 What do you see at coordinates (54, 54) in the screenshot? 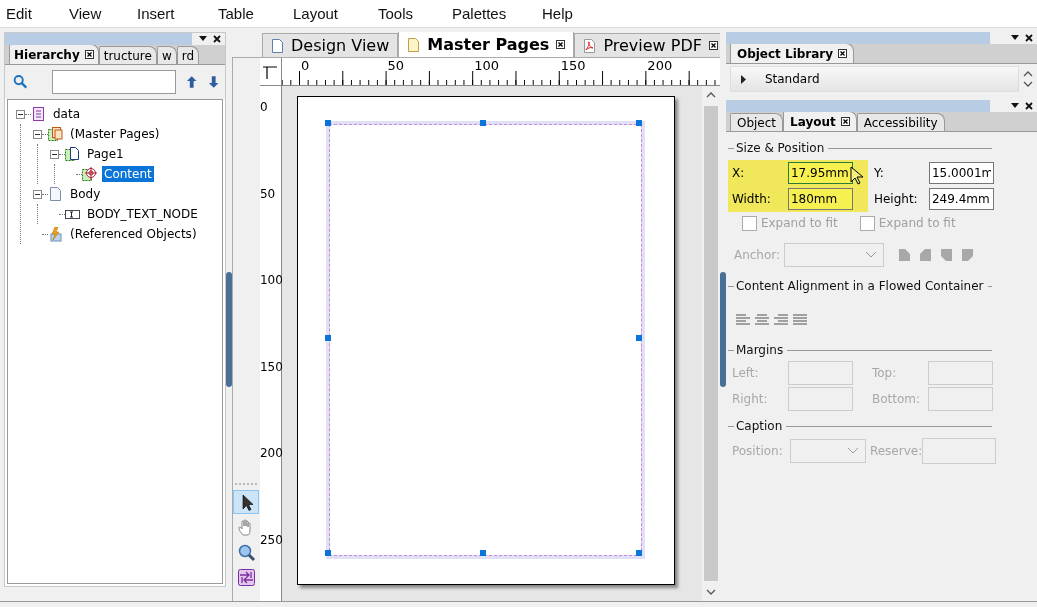
I see `panel-tab: Hierarchy` at bounding box center [54, 54].